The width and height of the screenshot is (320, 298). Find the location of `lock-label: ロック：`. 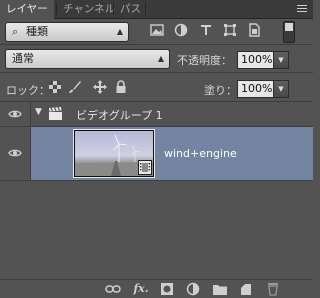

lock-label: ロック： is located at coordinates (28, 90).